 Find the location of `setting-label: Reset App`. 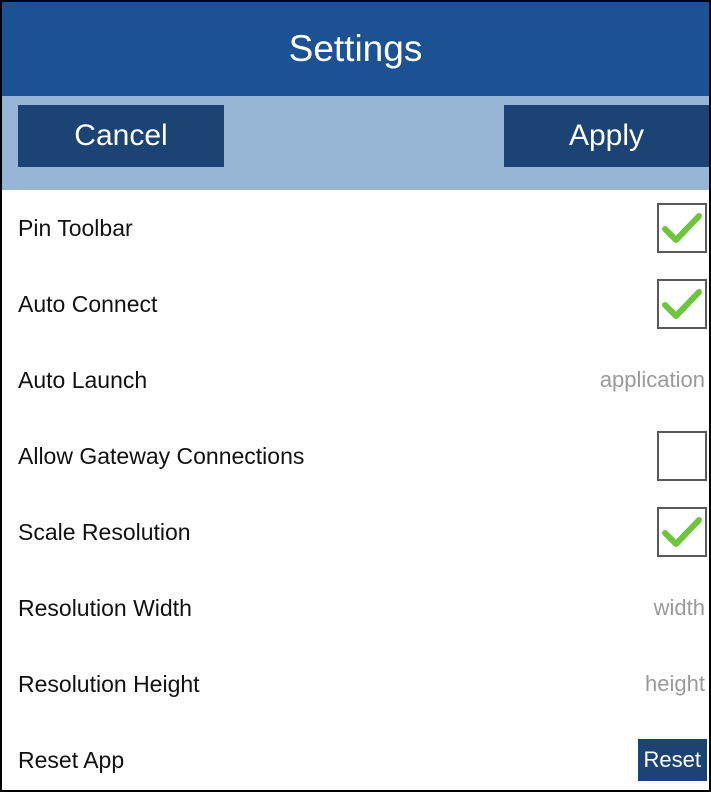

setting-label: Reset App is located at coordinates (71, 759).